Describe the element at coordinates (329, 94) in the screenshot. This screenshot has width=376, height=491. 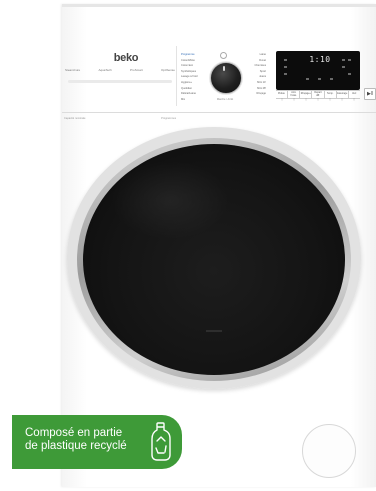
I see `function-button: Temp.` at that location.